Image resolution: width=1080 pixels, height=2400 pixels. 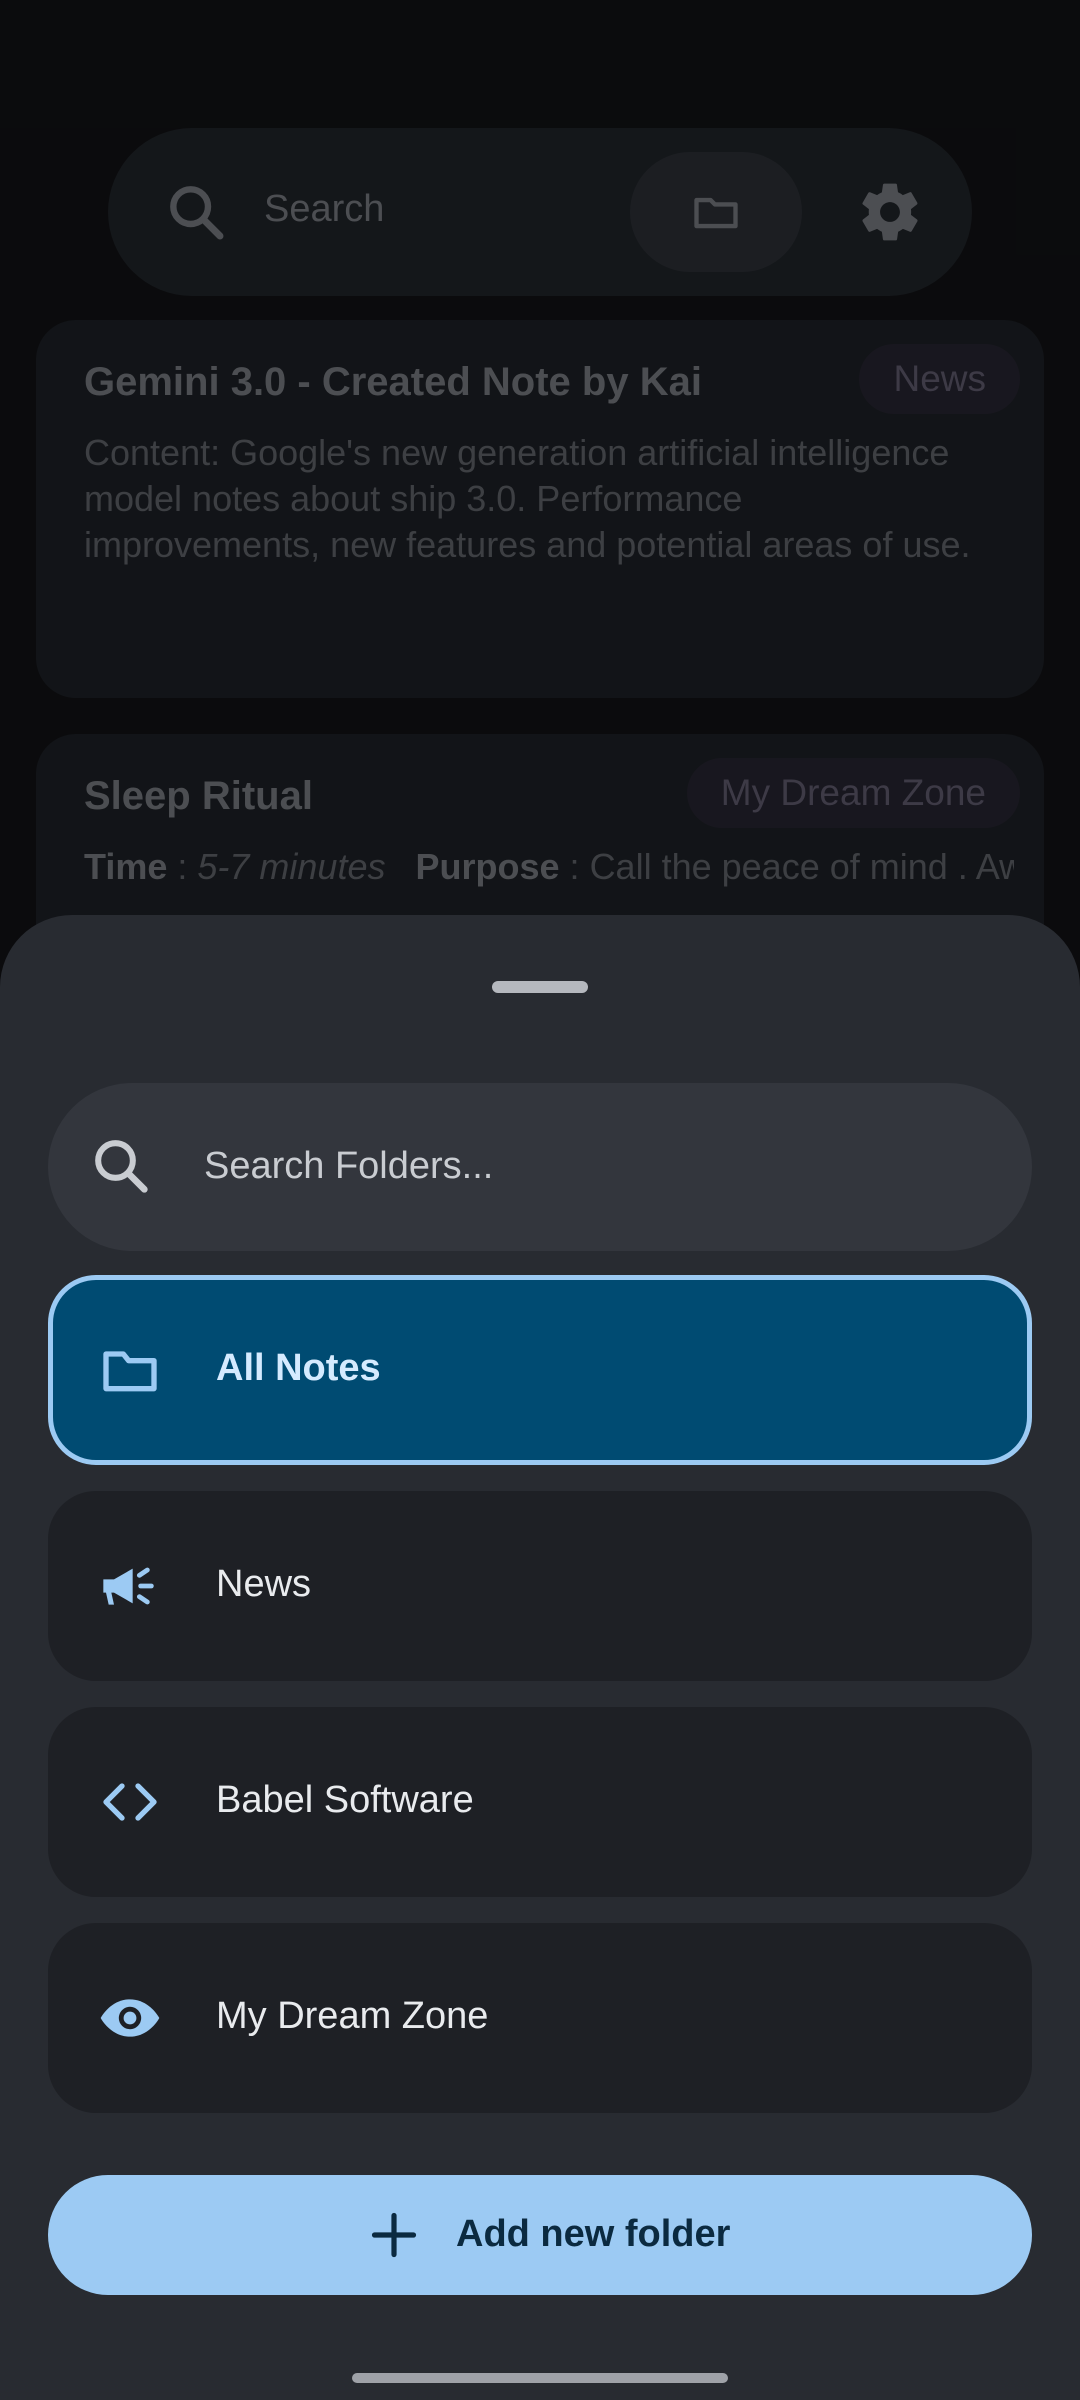 What do you see at coordinates (394, 2235) in the screenshot?
I see `plus-icon` at bounding box center [394, 2235].